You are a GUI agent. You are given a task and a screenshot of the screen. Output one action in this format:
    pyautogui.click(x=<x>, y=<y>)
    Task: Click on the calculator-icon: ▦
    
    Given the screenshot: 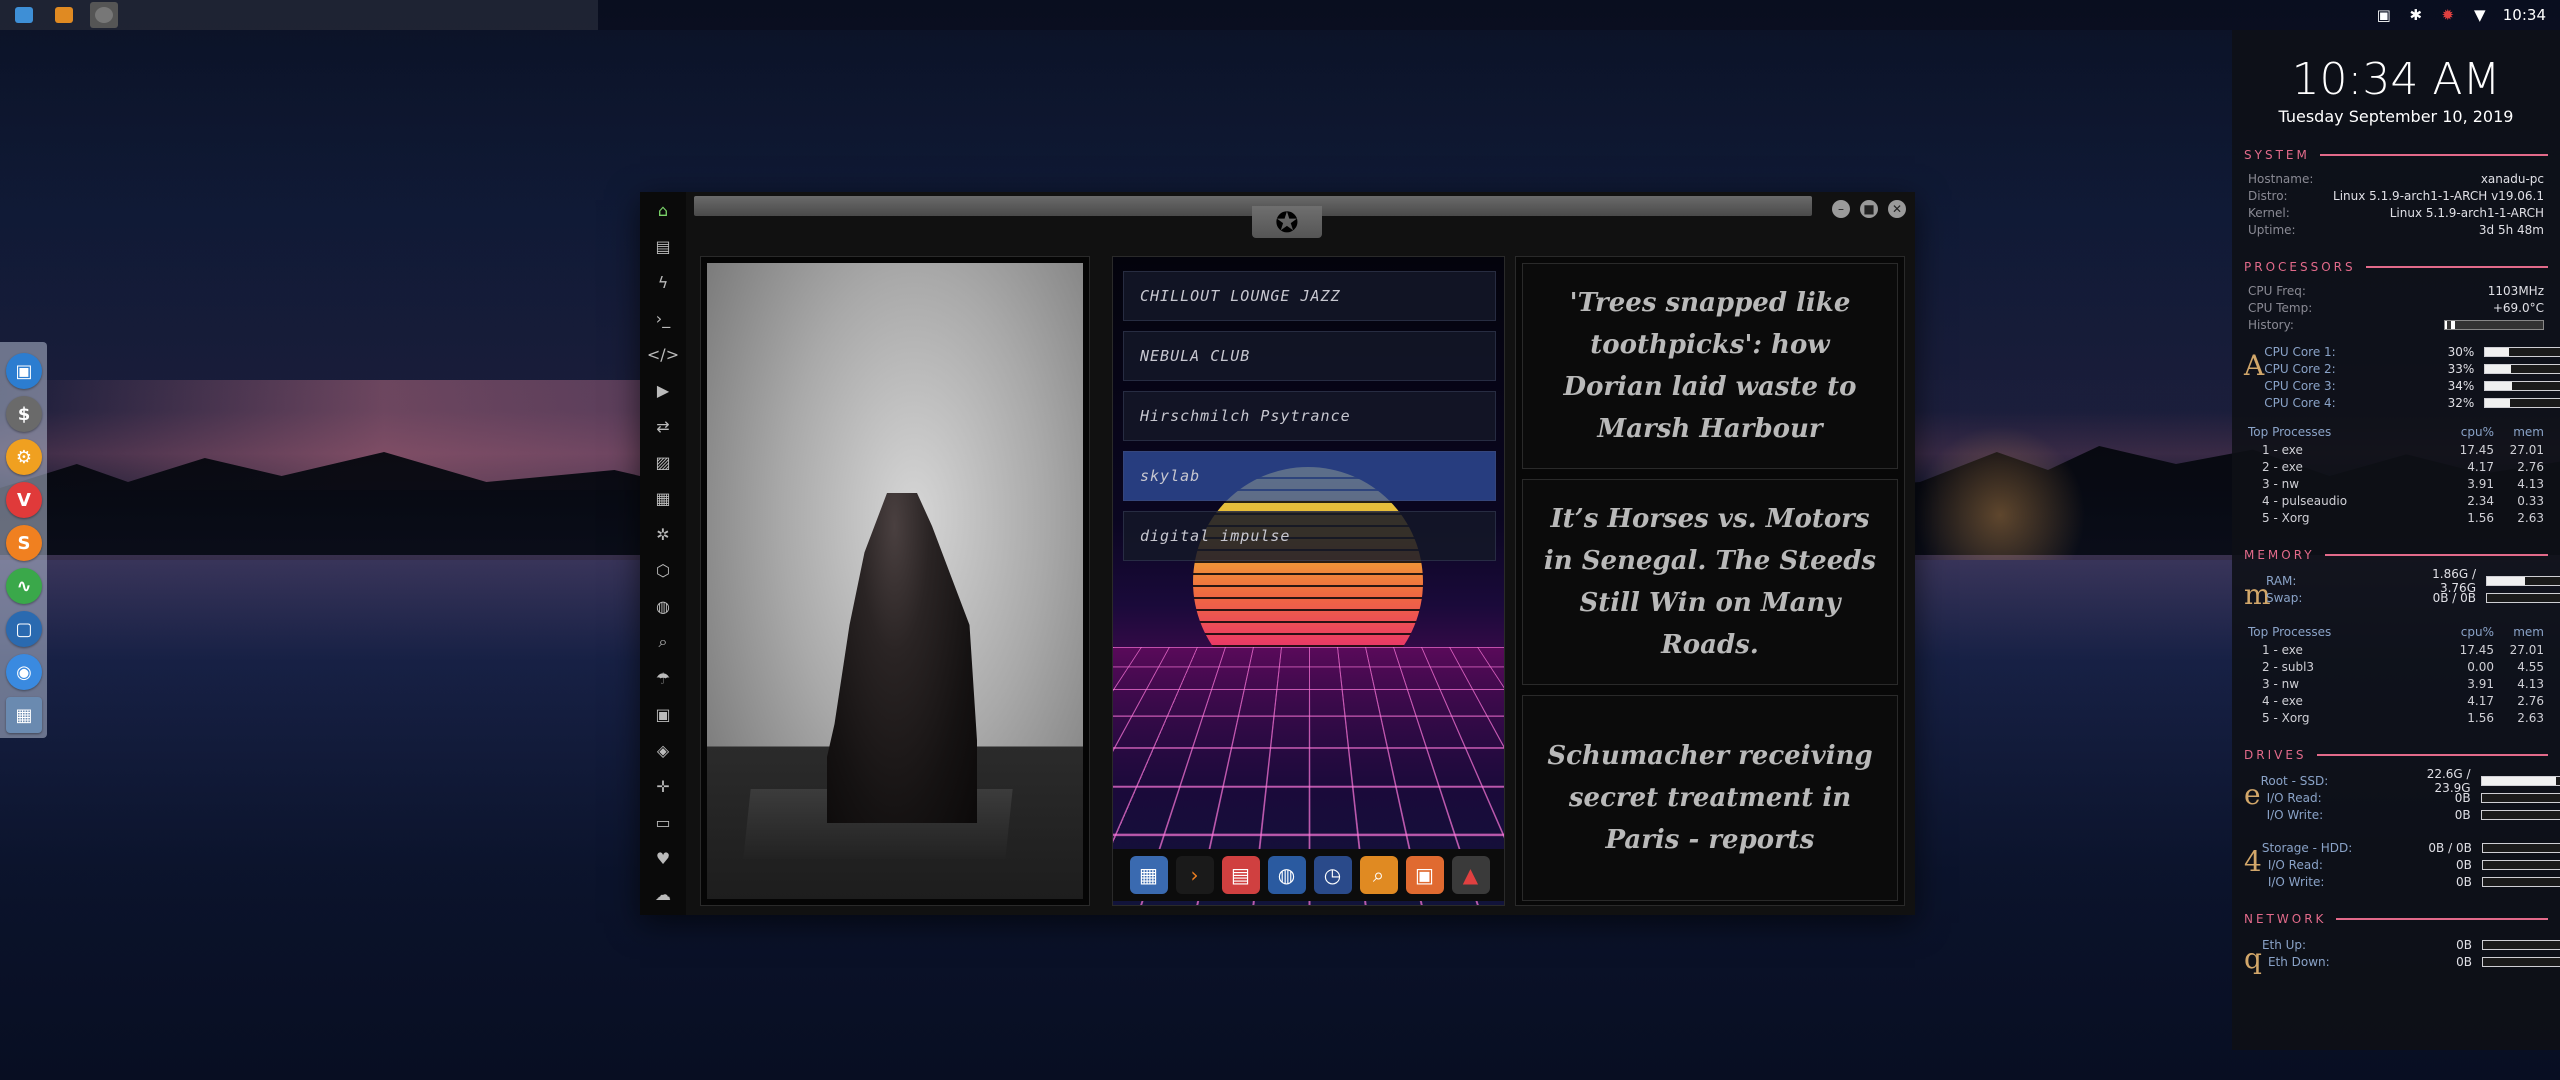 What is the action you would take?
    pyautogui.click(x=1148, y=875)
    